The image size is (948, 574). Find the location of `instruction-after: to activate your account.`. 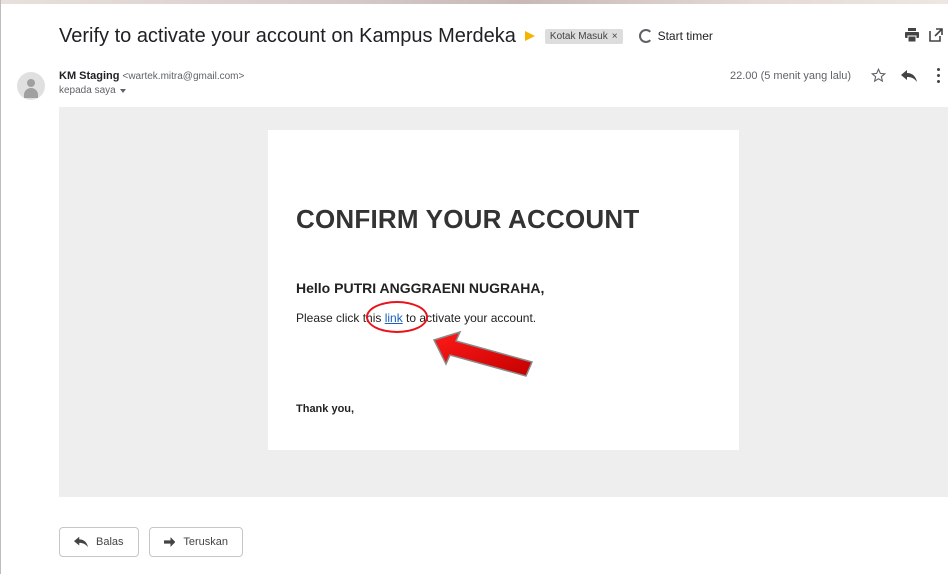

instruction-after: to activate your account. is located at coordinates (469, 318).